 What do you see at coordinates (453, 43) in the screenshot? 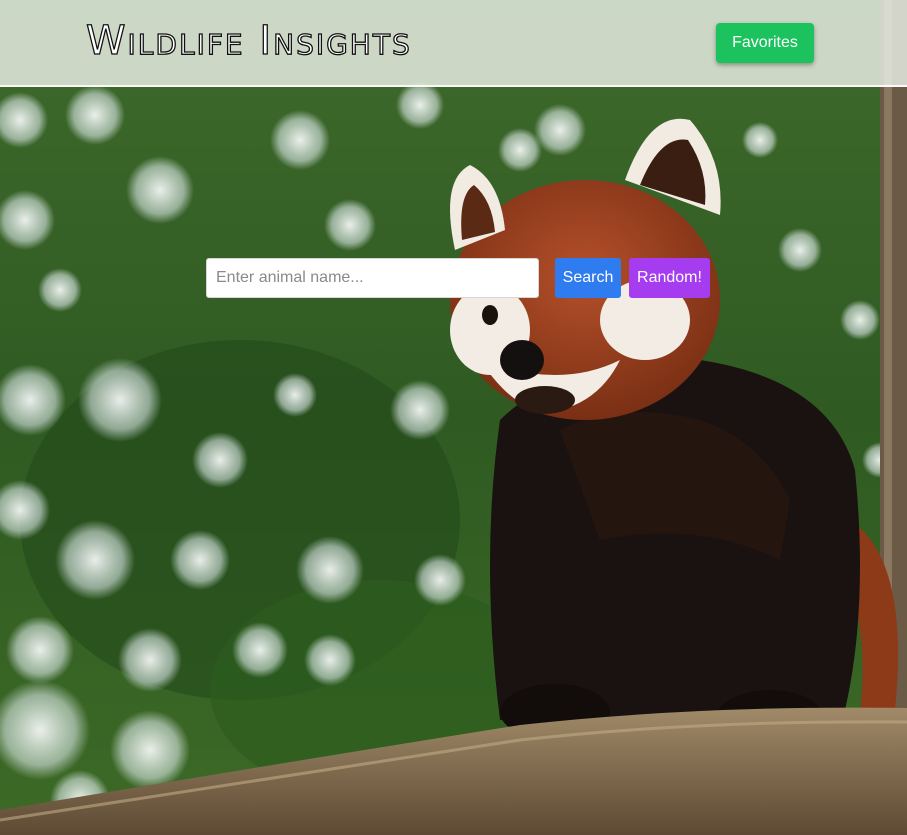
I see `top-navbar: Wildlife Insights Favorites` at bounding box center [453, 43].